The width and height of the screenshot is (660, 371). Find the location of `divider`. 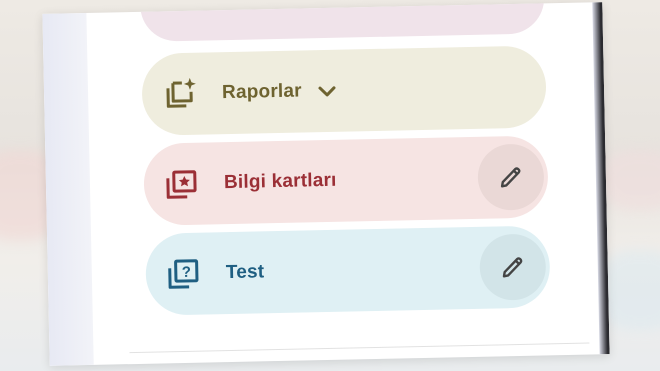

divider is located at coordinates (359, 348).